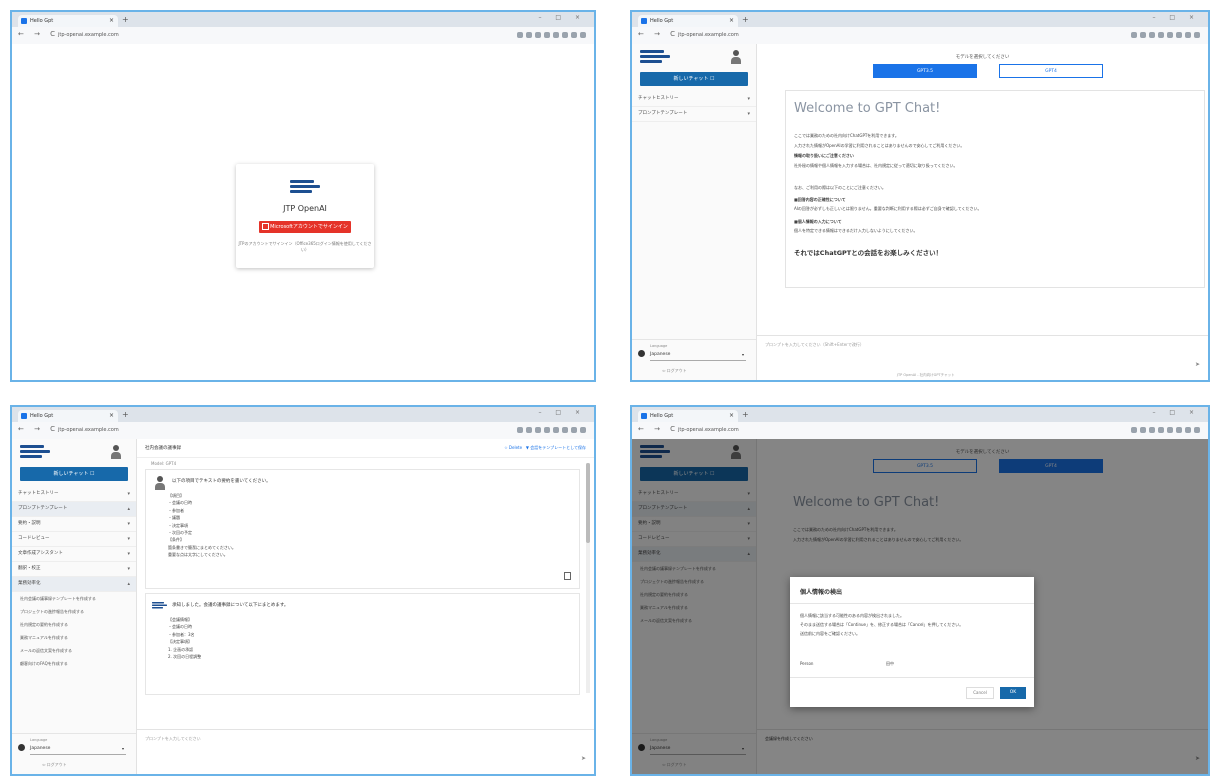 This screenshot has height=776, width=1211. Describe the element at coordinates (824, 155) in the screenshot. I see `welcome-line: 情報の取り扱いにご注意ください` at that location.